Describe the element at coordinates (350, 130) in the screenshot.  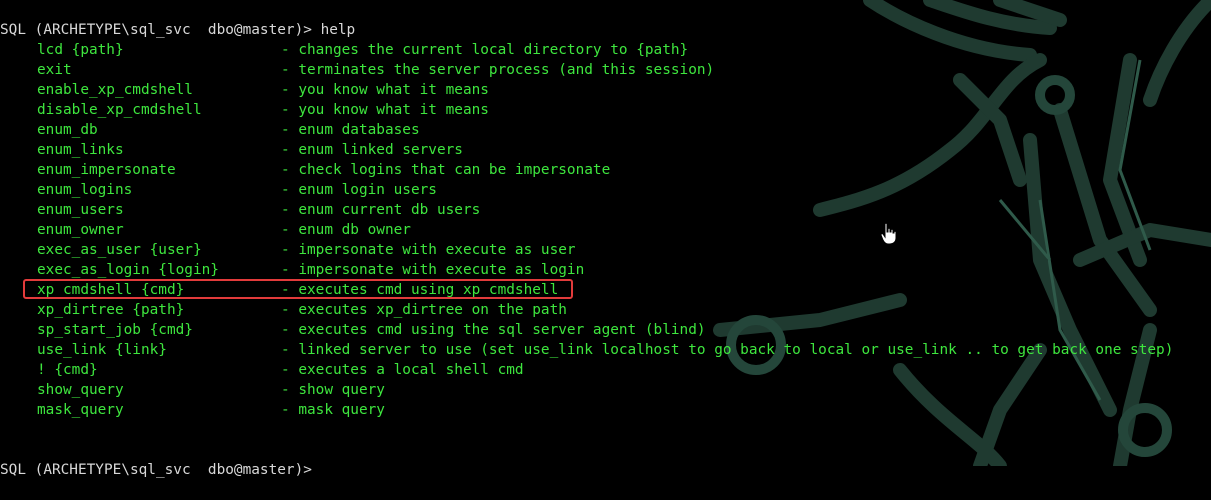
I see `help-command-description: - enum databases` at that location.